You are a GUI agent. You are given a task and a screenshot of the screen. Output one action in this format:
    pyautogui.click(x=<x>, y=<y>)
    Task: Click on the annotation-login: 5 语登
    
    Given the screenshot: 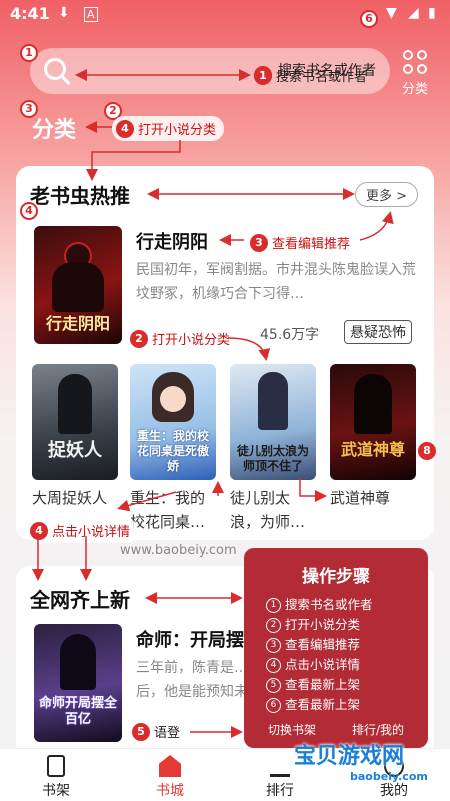 What is the action you would take?
    pyautogui.click(x=156, y=731)
    